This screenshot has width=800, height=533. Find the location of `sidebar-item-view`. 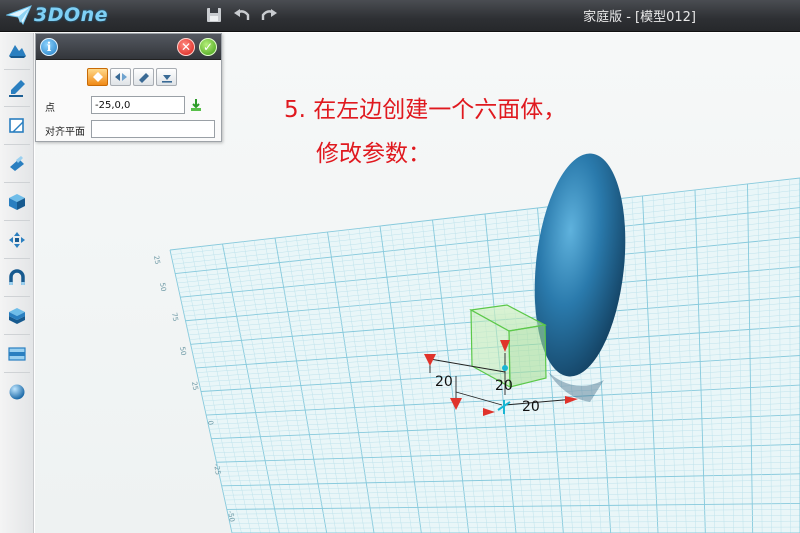

sidebar-item-view is located at coordinates (17, 354).